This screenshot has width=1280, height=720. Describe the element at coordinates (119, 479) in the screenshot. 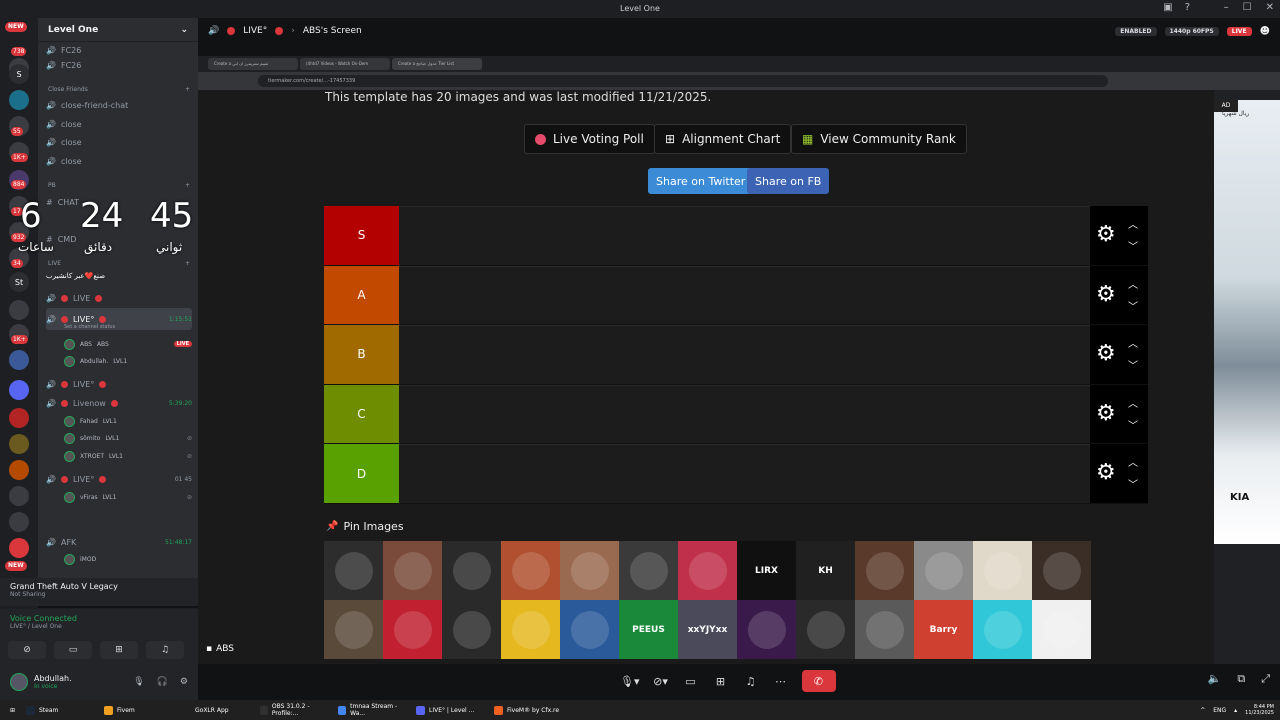

I see `channel-item: 🔊 LIVE° 01 45` at that location.